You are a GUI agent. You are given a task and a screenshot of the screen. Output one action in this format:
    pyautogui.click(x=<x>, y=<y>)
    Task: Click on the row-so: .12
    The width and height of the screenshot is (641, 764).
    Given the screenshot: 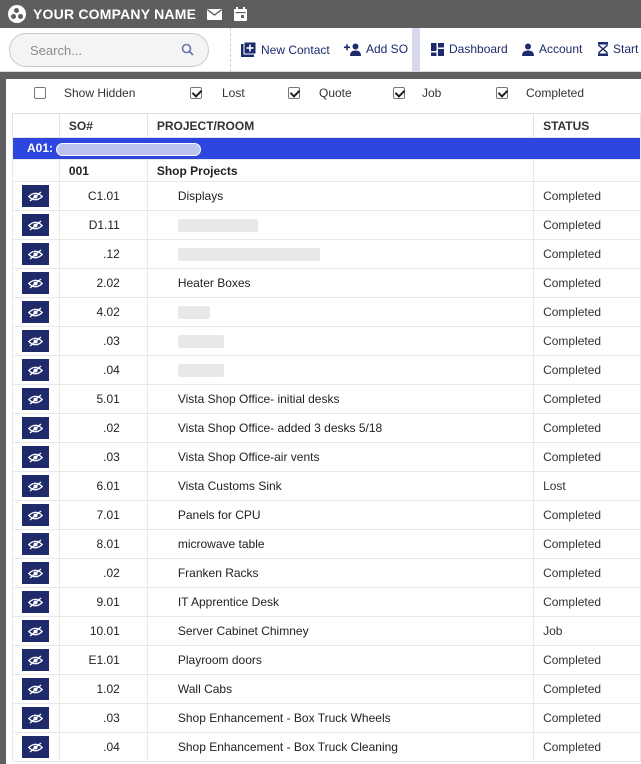 What is the action you would take?
    pyautogui.click(x=103, y=254)
    